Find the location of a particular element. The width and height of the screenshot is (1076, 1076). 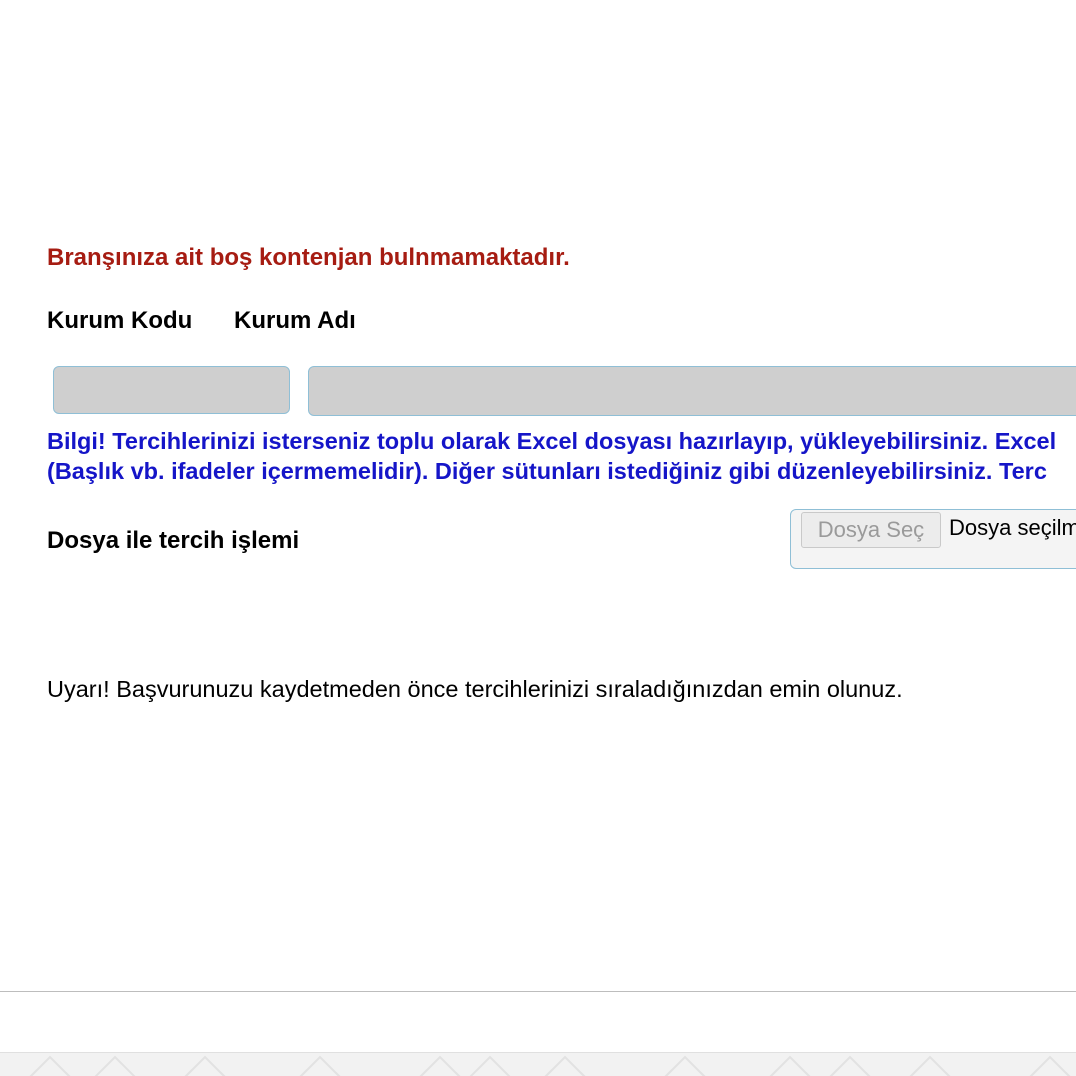

kurum-kodu-field is located at coordinates (171, 390).